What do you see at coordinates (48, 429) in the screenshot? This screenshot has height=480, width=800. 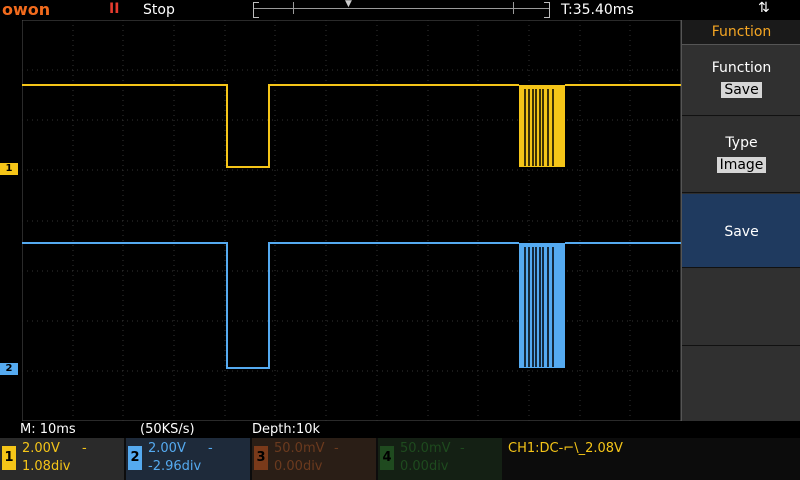 I see `timebase: M: 10ms` at bounding box center [48, 429].